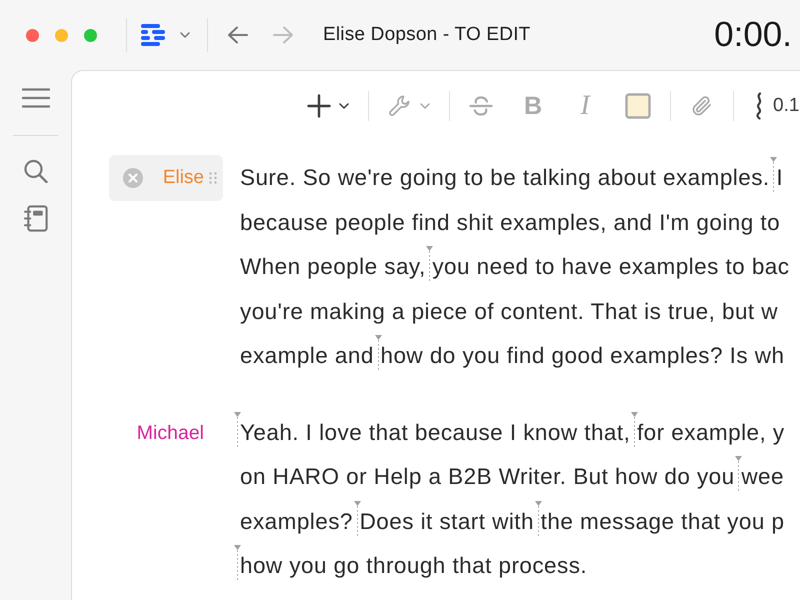  What do you see at coordinates (90, 35) in the screenshot?
I see `zoom-window-button` at bounding box center [90, 35].